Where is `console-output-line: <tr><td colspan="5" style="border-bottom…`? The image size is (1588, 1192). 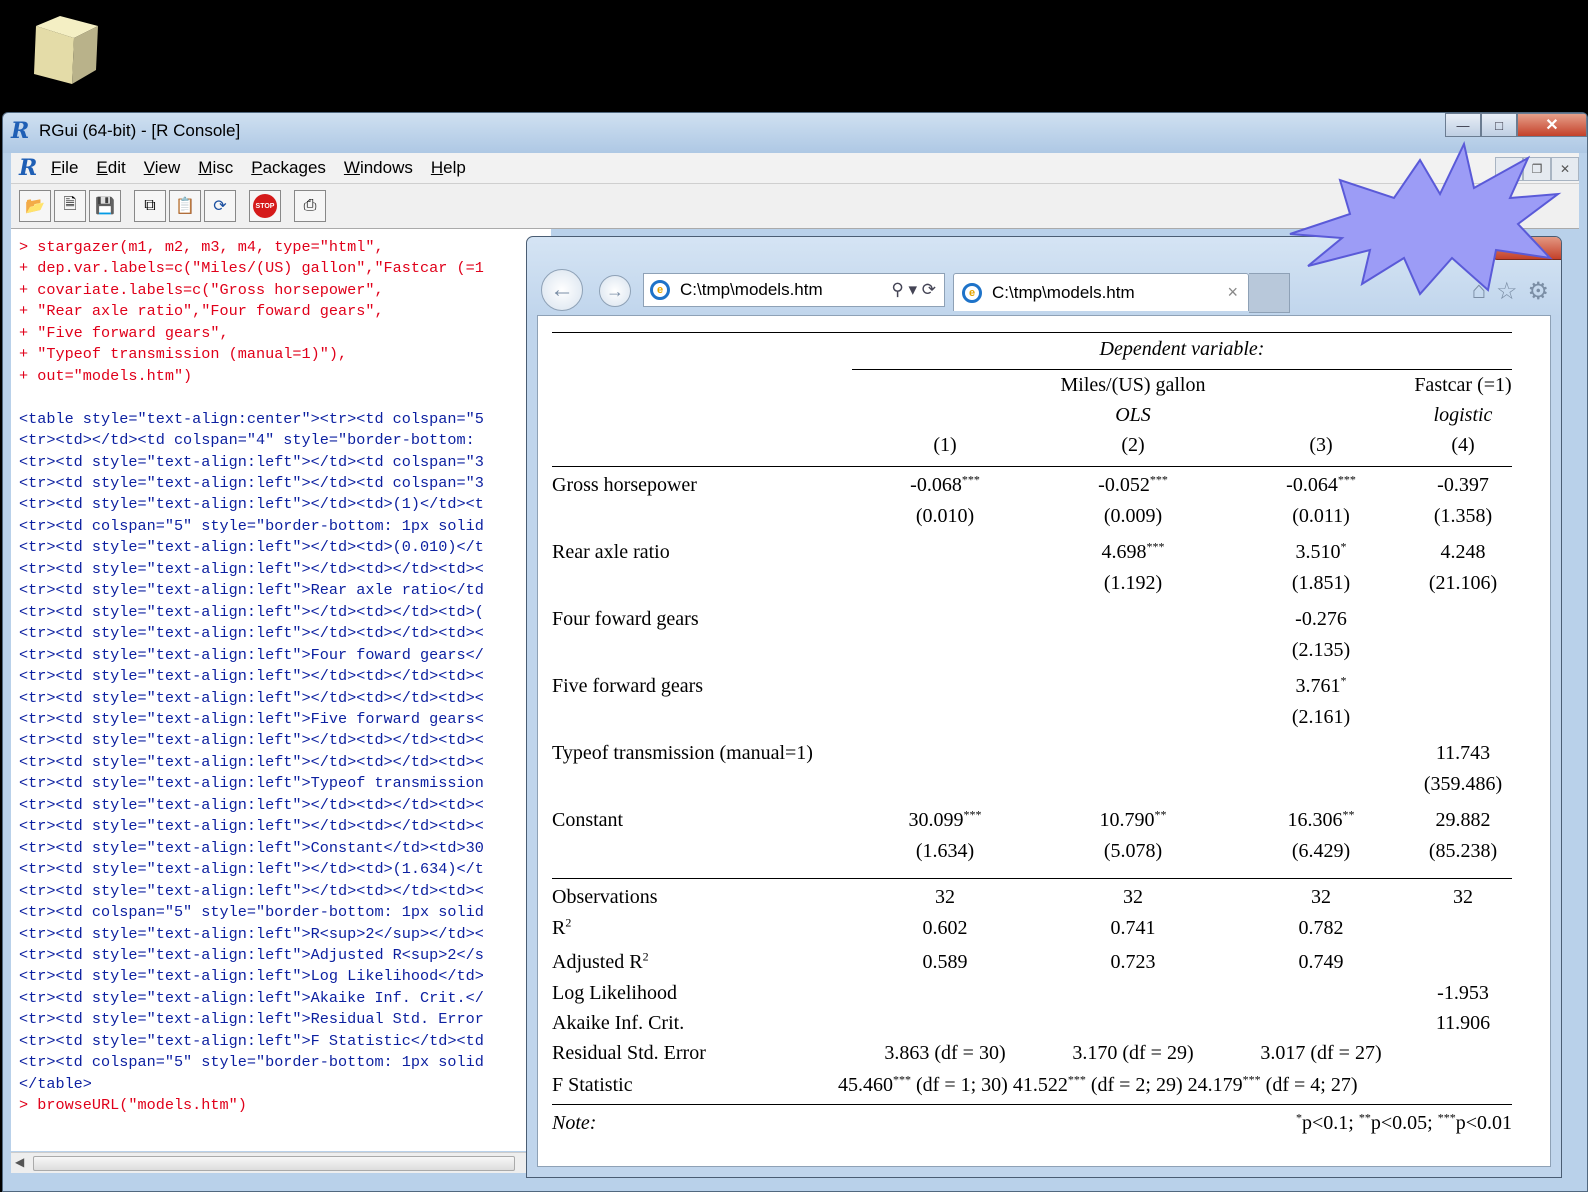 console-output-line: <tr><td colspan="5" style="border-bottom… is located at coordinates (251, 912).